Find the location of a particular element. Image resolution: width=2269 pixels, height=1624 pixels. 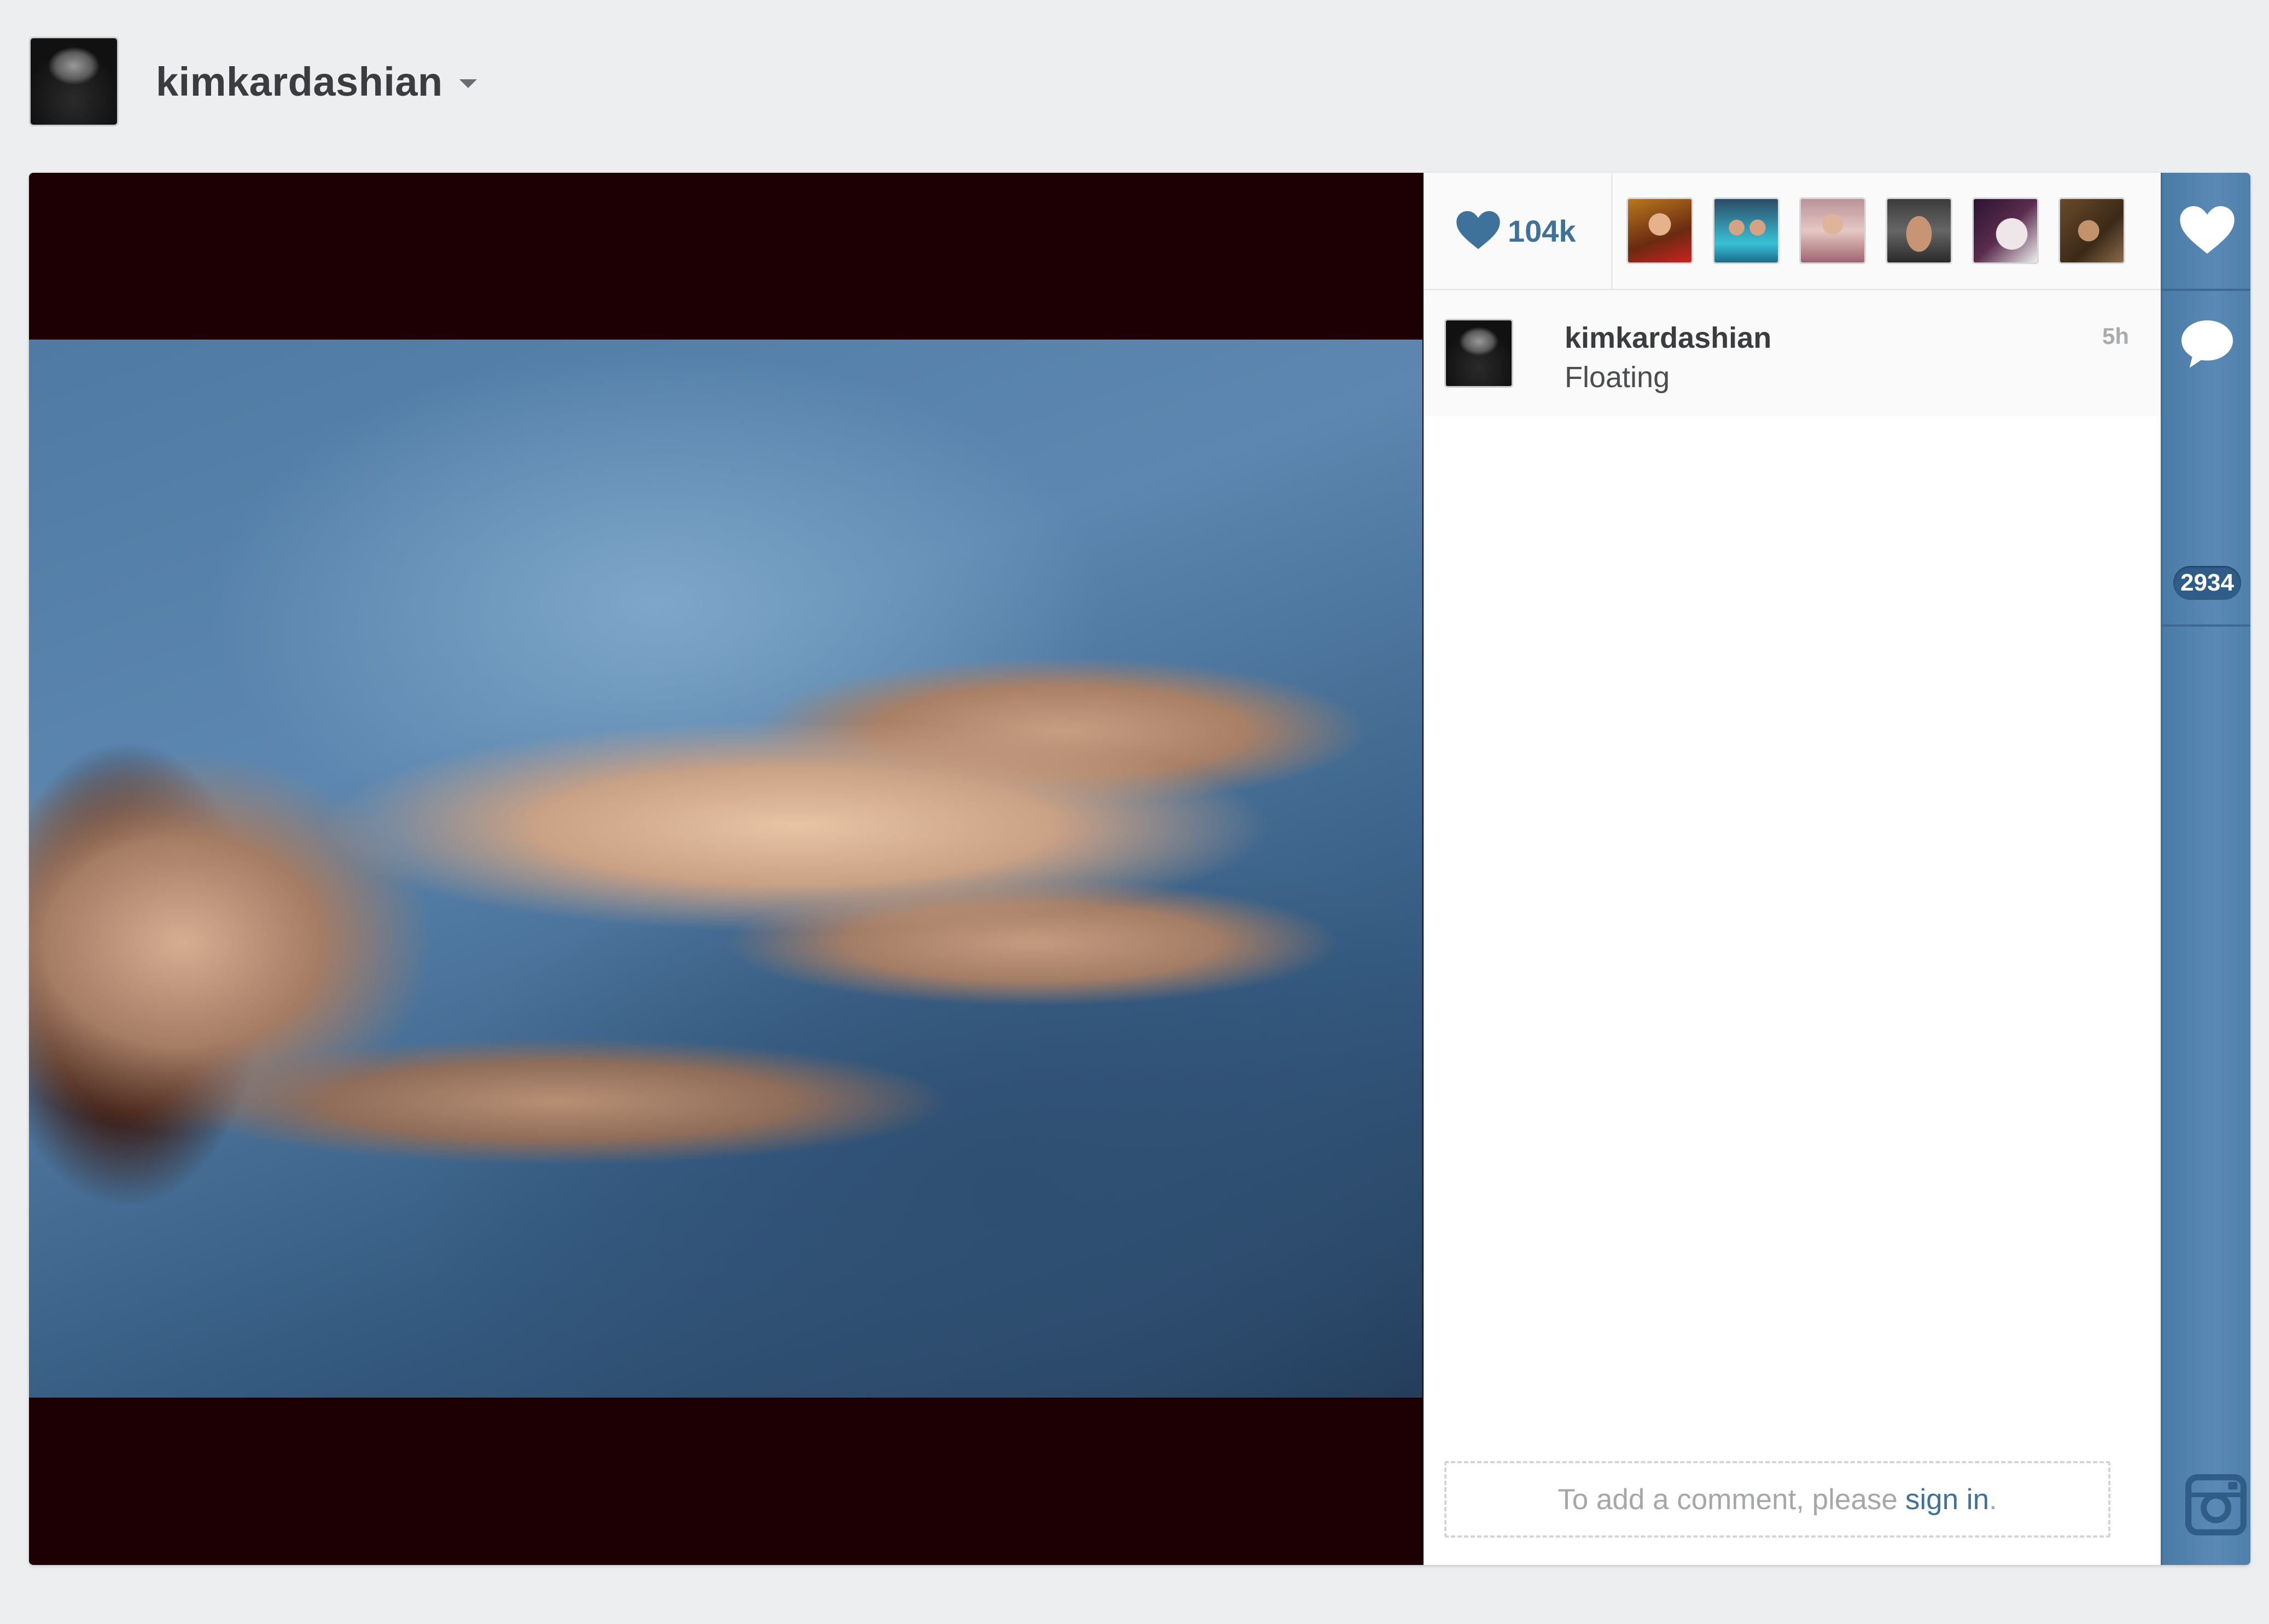

likes-bar: 104k is located at coordinates (1792, 231).